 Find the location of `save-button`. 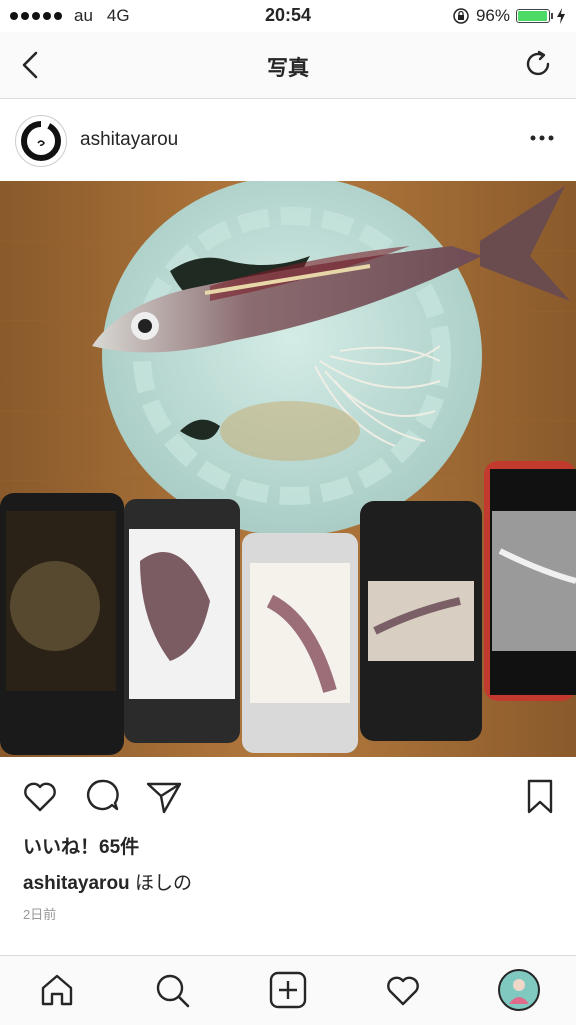

save-button is located at coordinates (540, 796).